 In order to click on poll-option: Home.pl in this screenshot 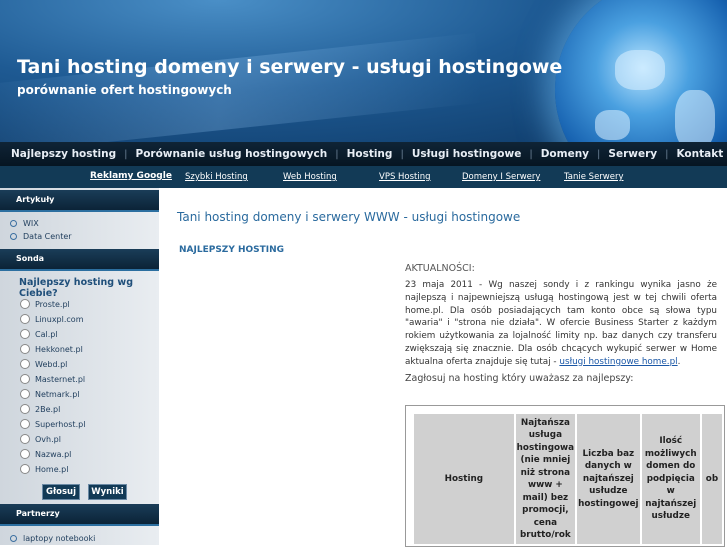, I will do `click(44, 469)`.